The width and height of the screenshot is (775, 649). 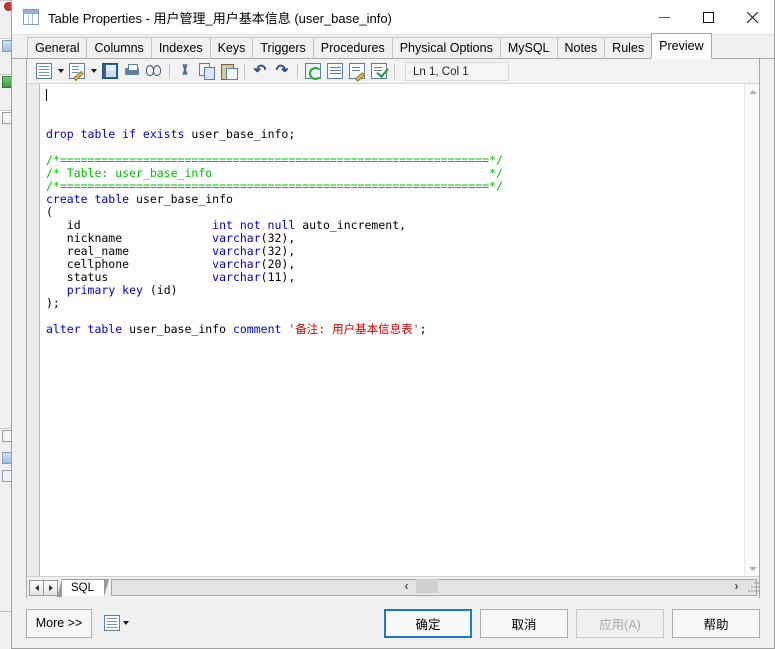 I want to click on open-document-dropdown, so click(x=93, y=71).